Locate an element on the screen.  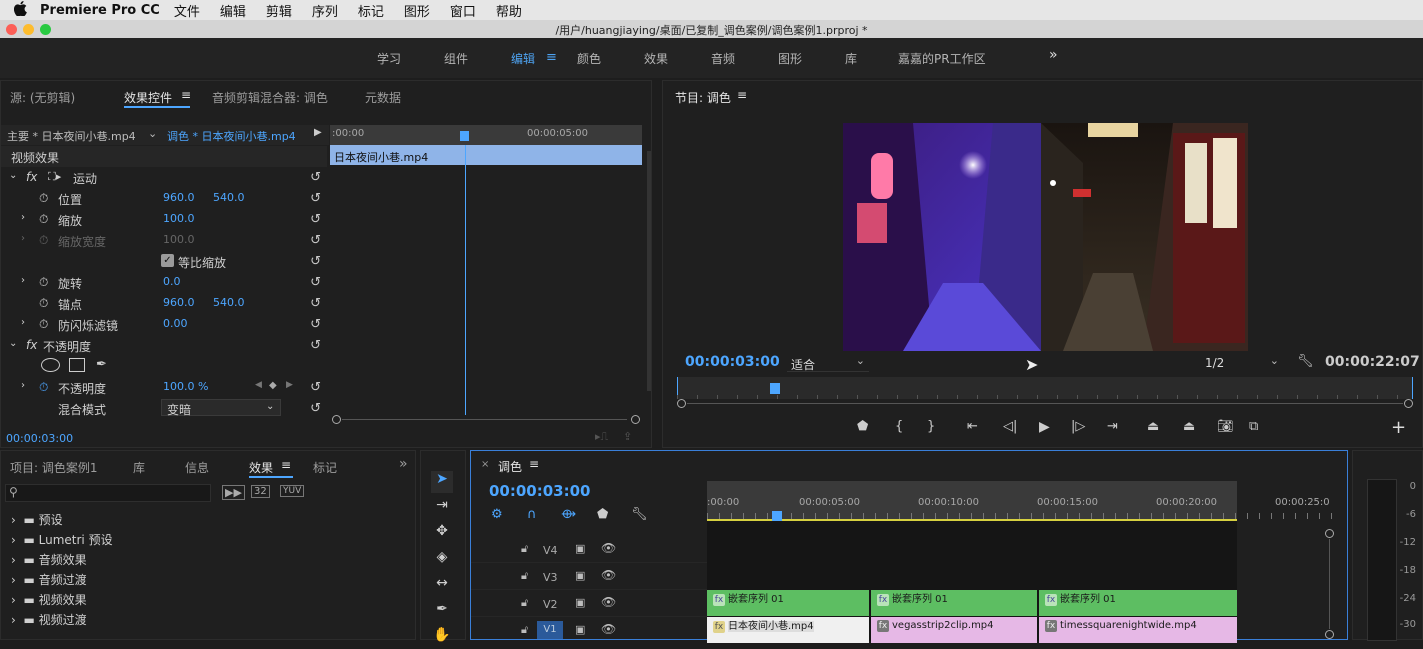
program-playhead is located at coordinates (775, 388).